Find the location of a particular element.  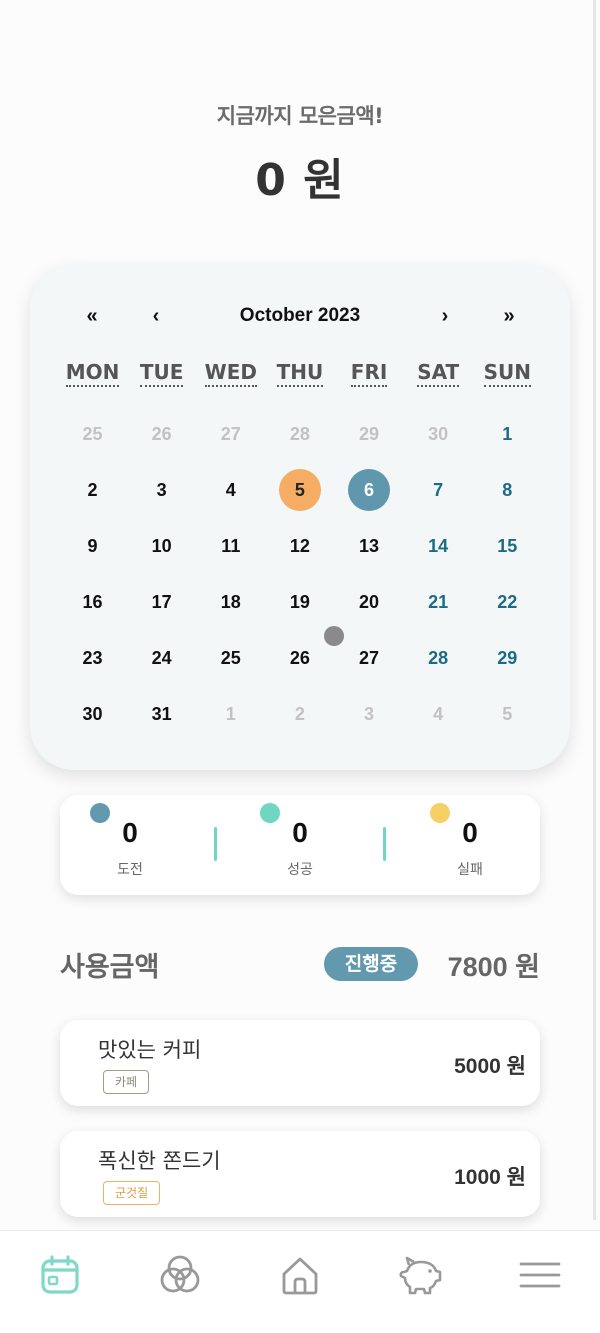

calendar-week: 25 26 27 28 29 30 1 is located at coordinates (300, 434).